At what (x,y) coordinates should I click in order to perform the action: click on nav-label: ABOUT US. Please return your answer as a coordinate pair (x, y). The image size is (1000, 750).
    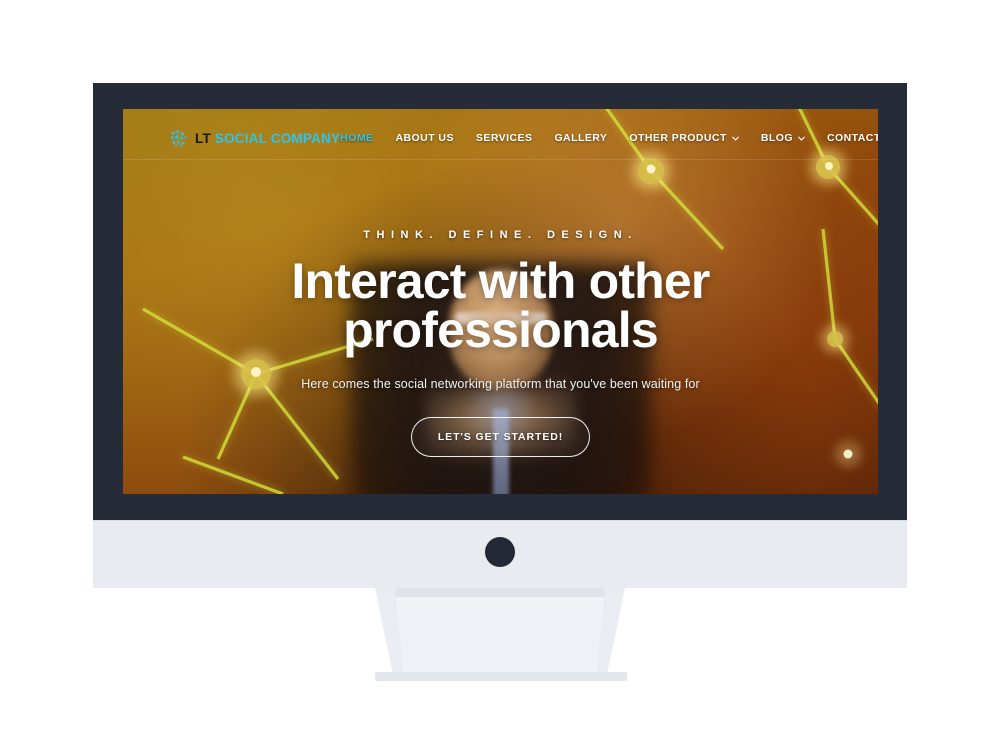
    Looking at the image, I should click on (424, 138).